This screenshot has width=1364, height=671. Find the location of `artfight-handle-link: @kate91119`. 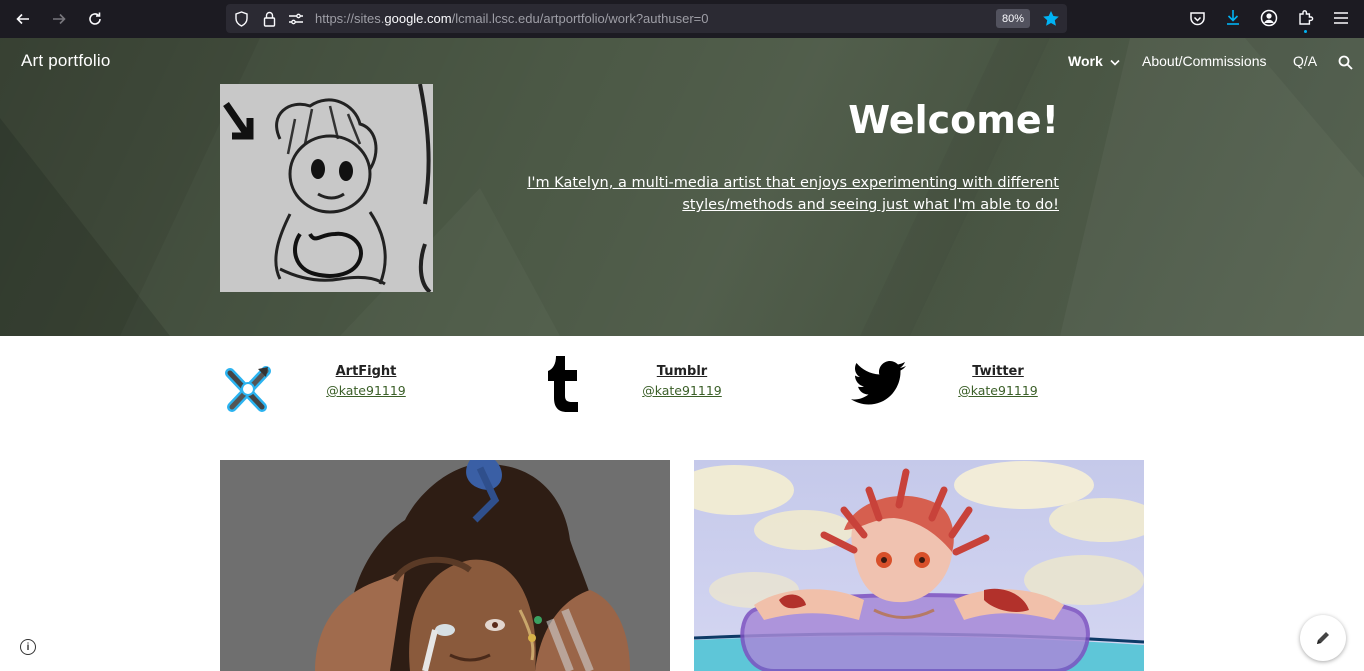

artfight-handle-link: @kate91119 is located at coordinates (366, 390).